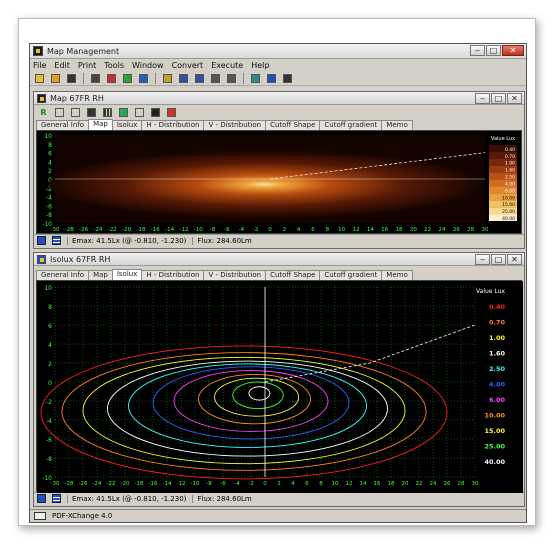 The height and width of the screenshot is (558, 558). I want to click on map-tab-memo: Memo, so click(397, 125).